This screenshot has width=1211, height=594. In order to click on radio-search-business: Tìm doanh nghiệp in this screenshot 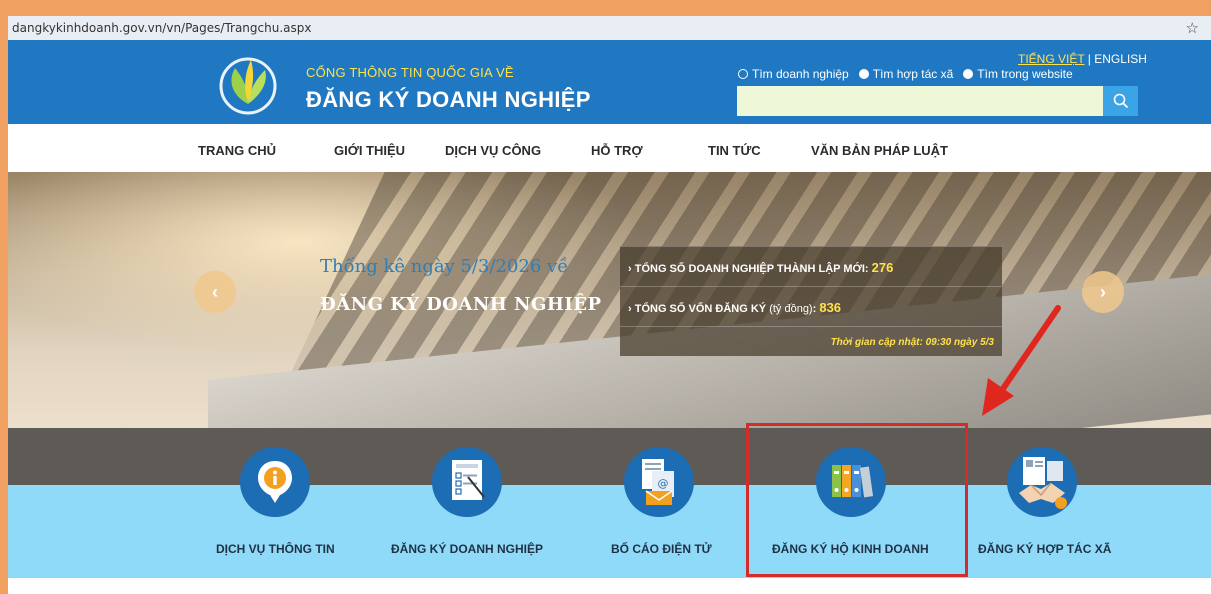, I will do `click(793, 74)`.